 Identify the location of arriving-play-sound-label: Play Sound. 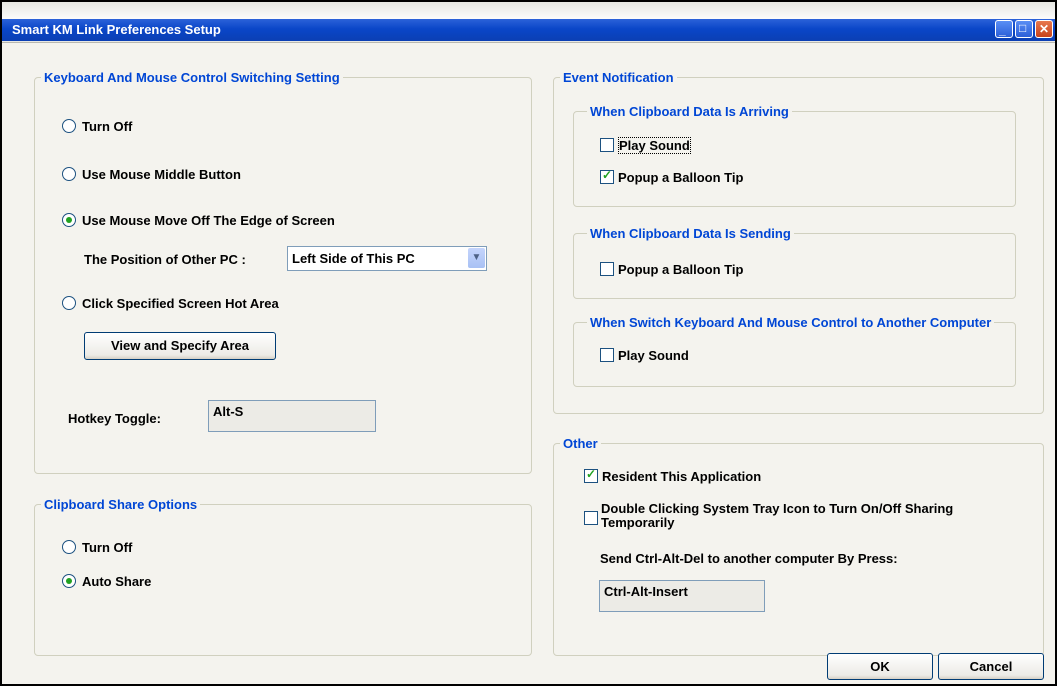
(654, 145).